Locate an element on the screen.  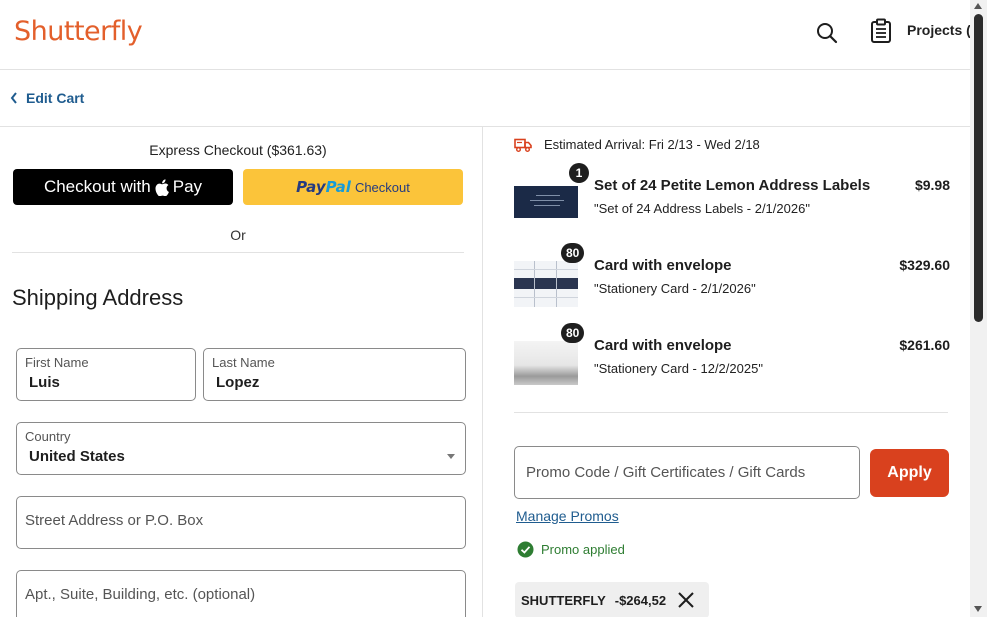
page-scrollbar is located at coordinates (978, 308).